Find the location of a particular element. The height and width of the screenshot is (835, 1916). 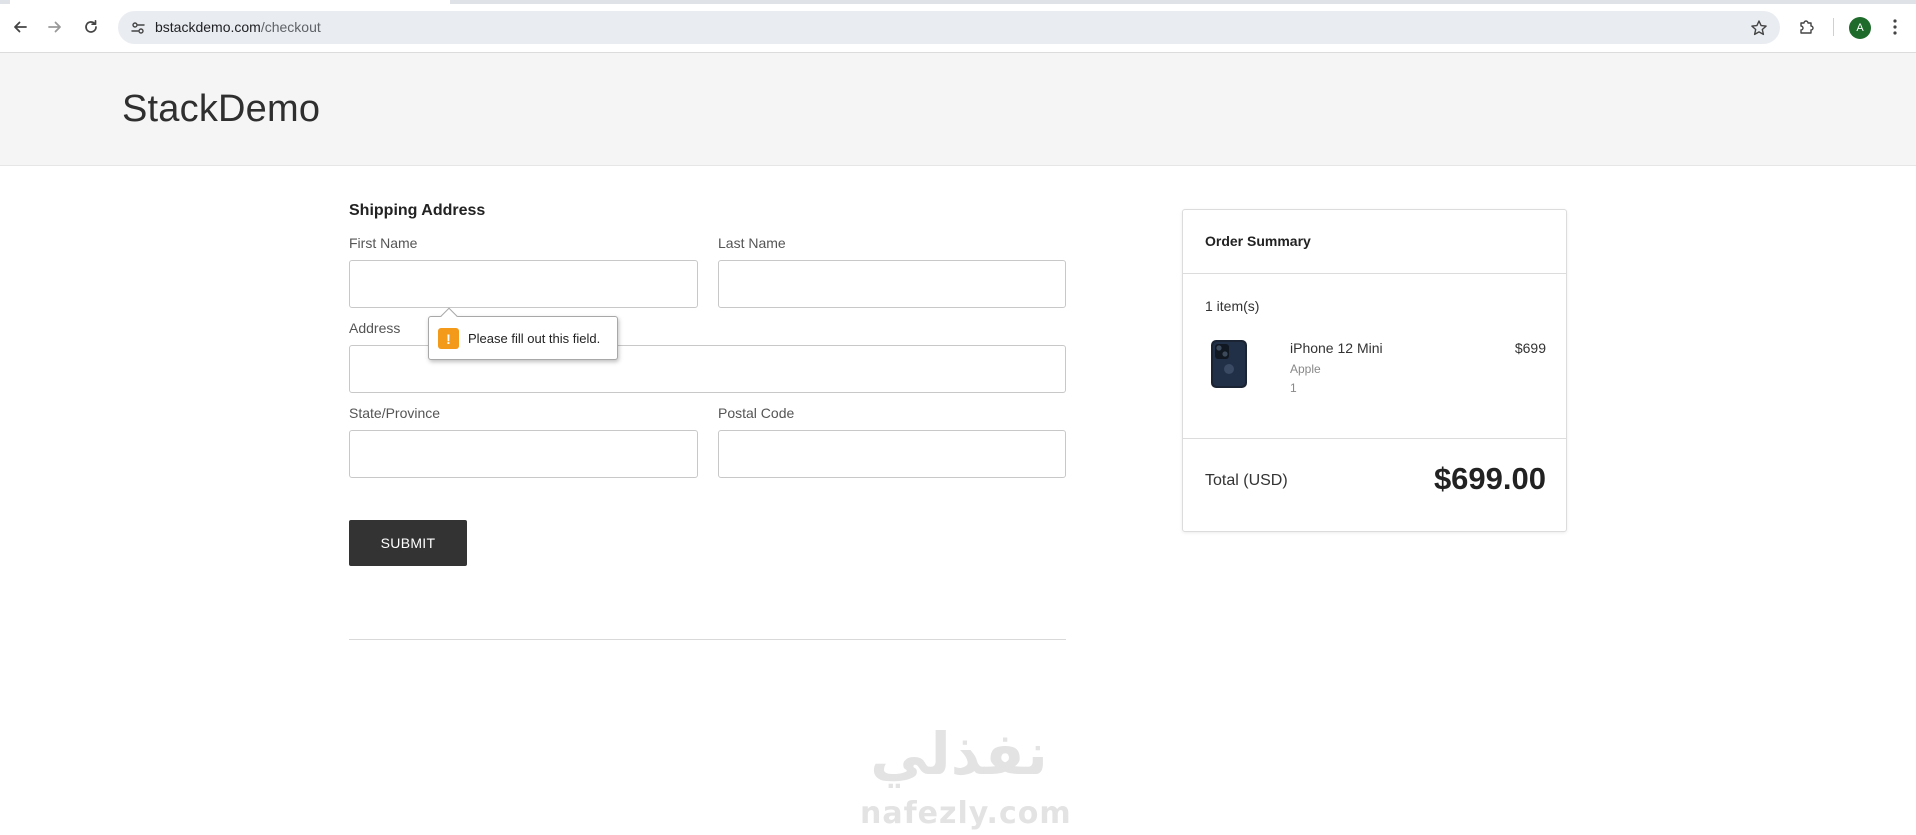

puzzle-icon is located at coordinates (1807, 27).